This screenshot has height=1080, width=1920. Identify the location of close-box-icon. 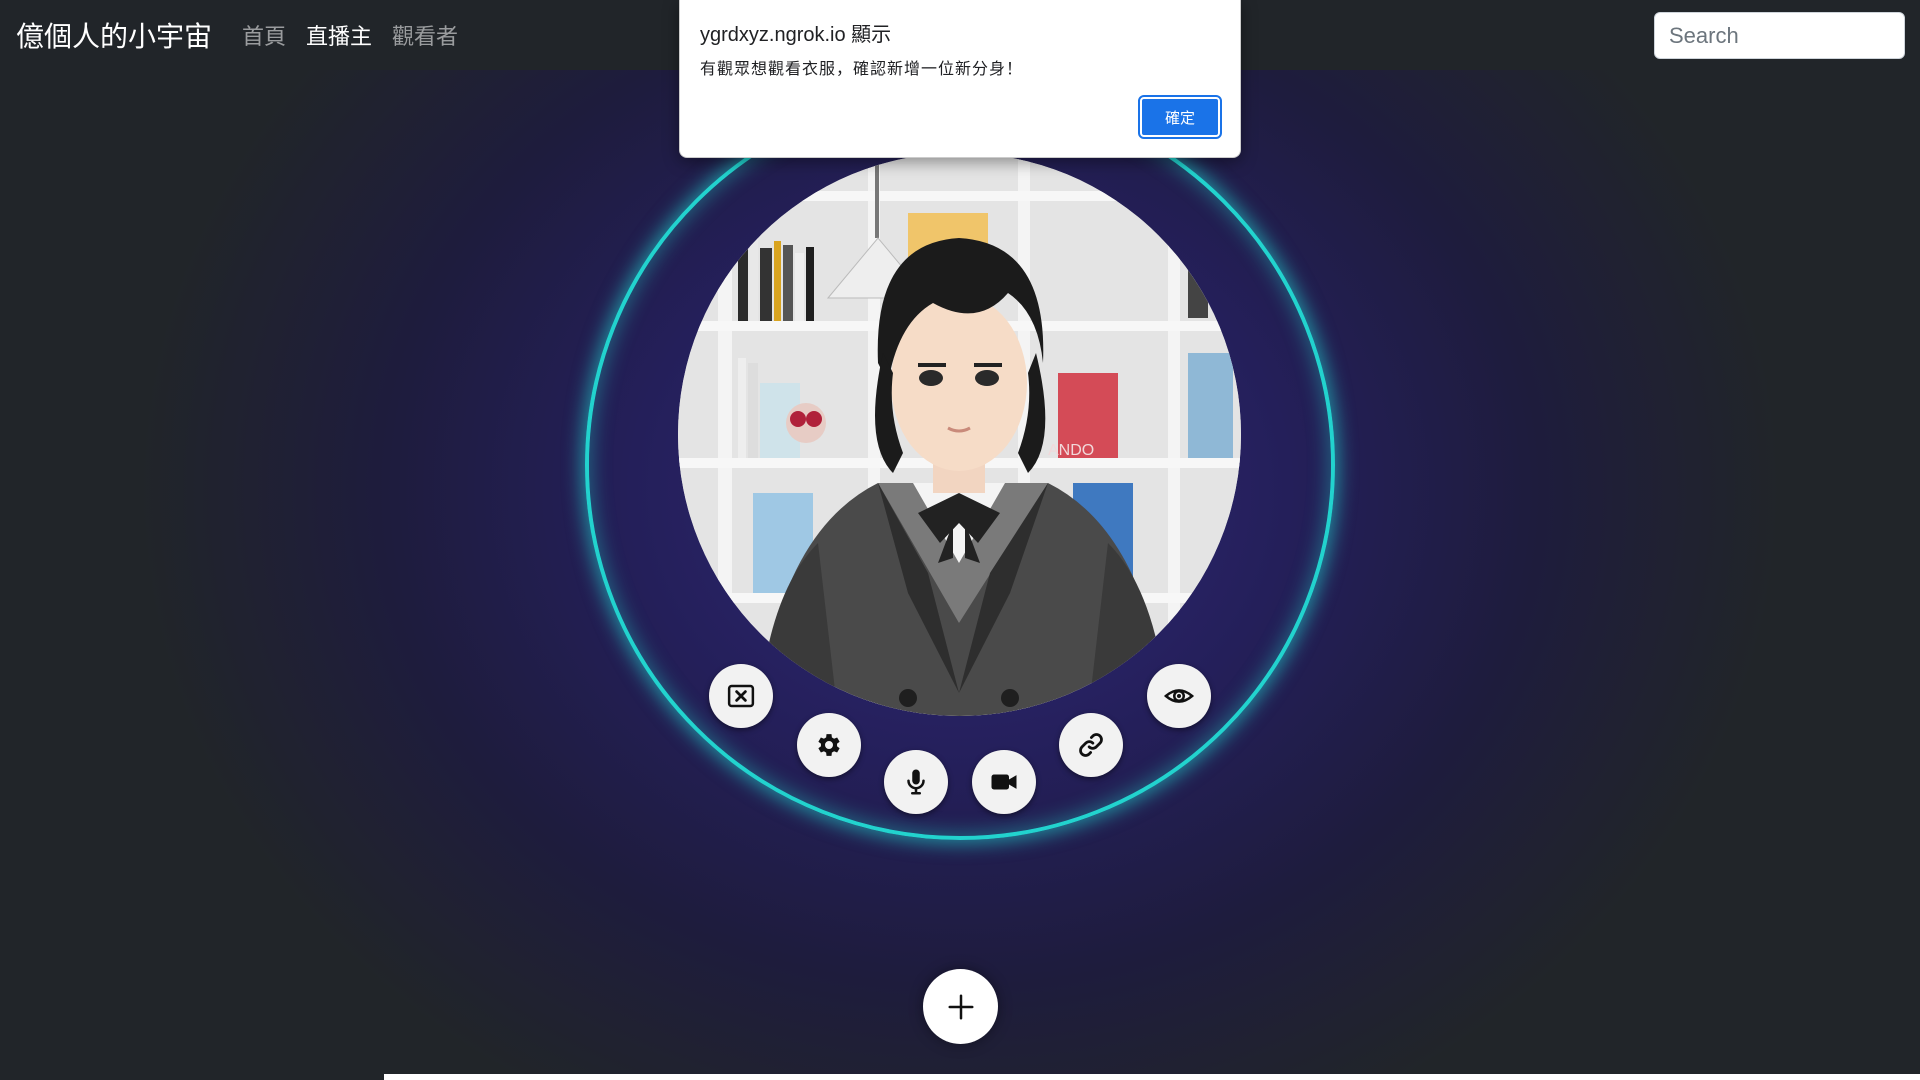
(741, 696).